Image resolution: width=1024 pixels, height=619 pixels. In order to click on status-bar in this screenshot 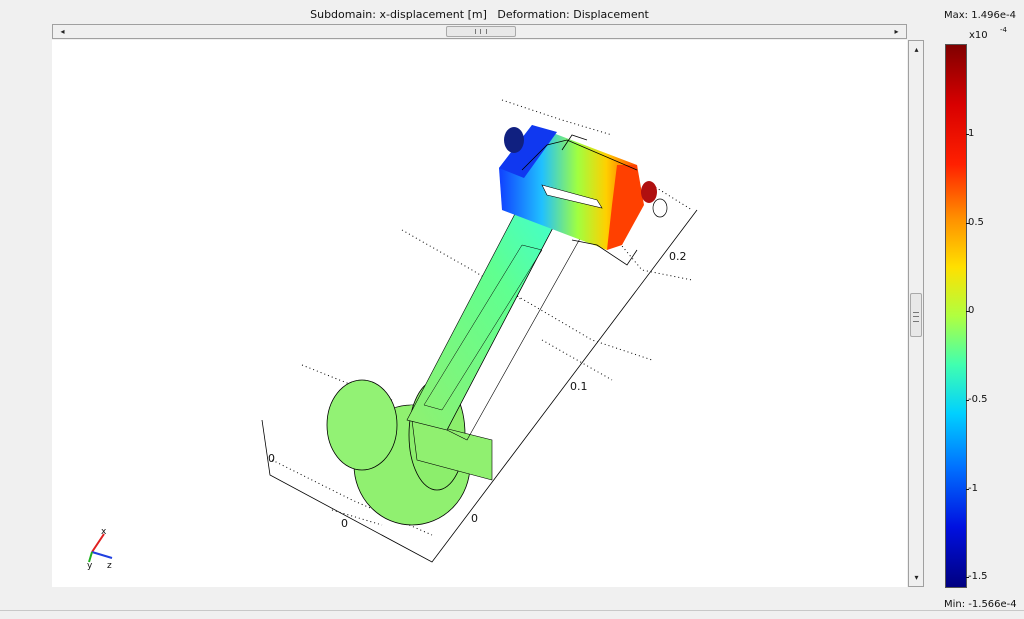, I will do `click(512, 614)`.